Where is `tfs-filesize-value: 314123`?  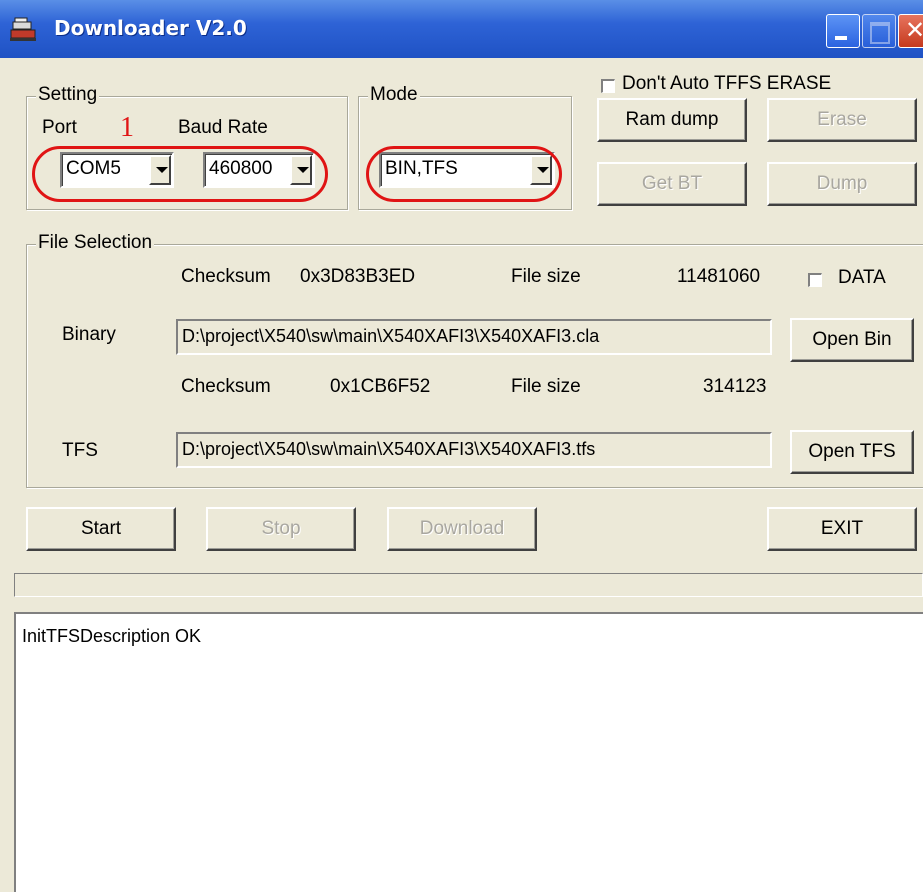
tfs-filesize-value: 314123 is located at coordinates (735, 386).